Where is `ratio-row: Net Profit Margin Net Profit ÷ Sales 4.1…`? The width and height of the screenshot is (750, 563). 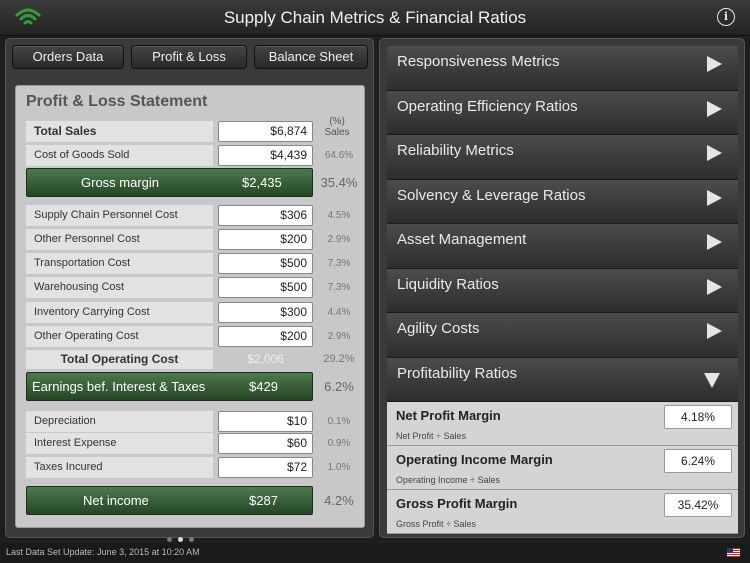
ratio-row: Net Profit Margin Net Profit ÷ Sales 4.1… is located at coordinates (562, 424).